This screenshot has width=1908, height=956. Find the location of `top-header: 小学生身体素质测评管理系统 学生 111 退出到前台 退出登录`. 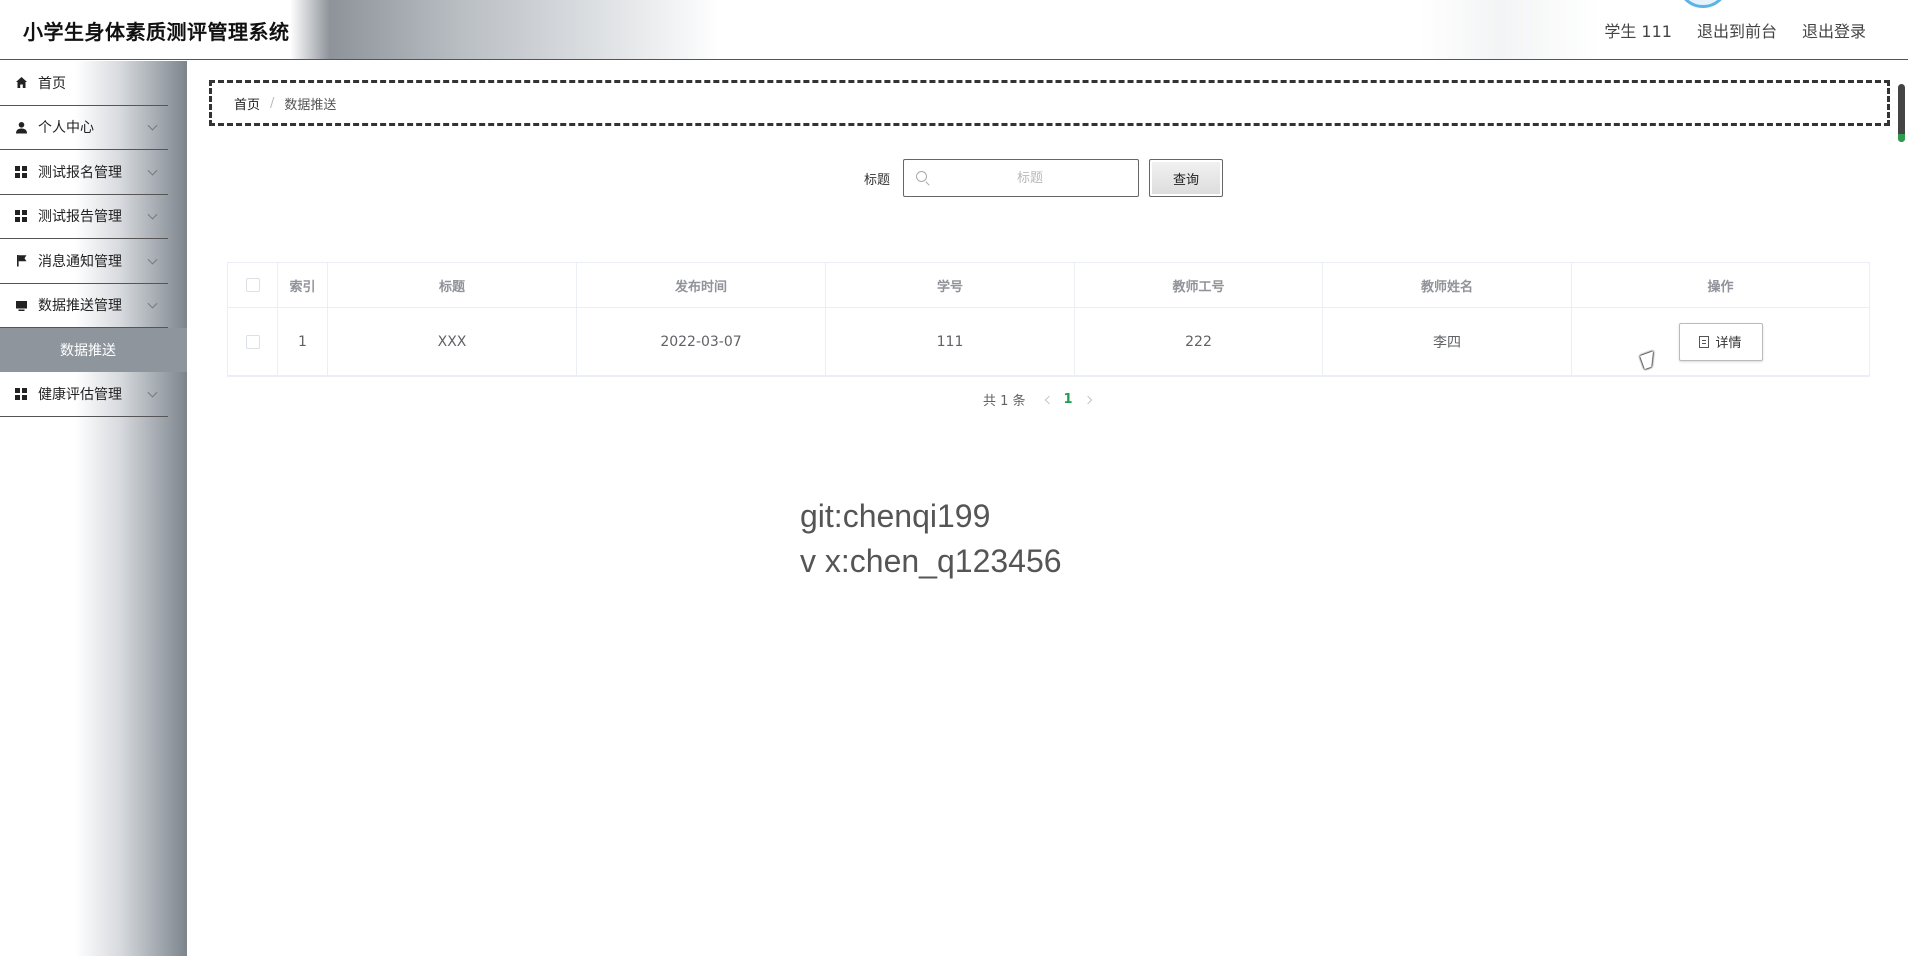

top-header: 小学生身体素质测评管理系统 学生 111 退出到前台 退出登录 is located at coordinates (954, 30).